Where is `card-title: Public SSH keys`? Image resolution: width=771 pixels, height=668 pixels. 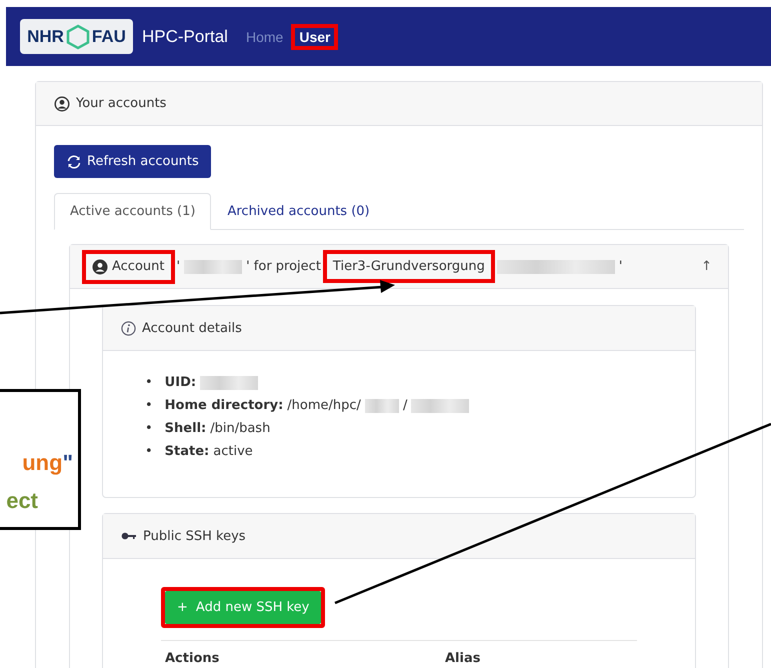
card-title: Public SSH keys is located at coordinates (194, 536).